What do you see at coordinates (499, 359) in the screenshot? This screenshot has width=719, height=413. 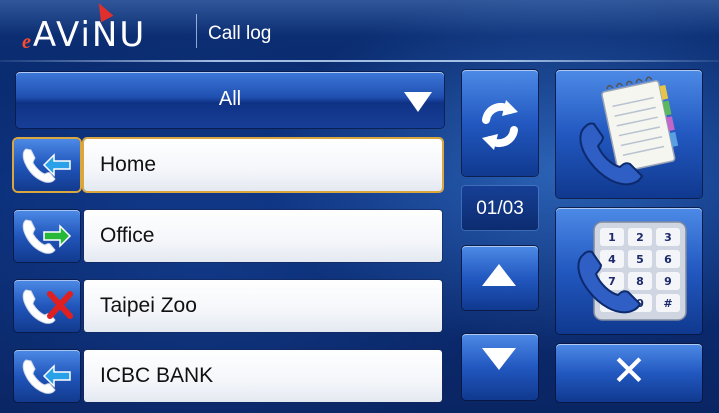 I see `arrow-down-icon` at bounding box center [499, 359].